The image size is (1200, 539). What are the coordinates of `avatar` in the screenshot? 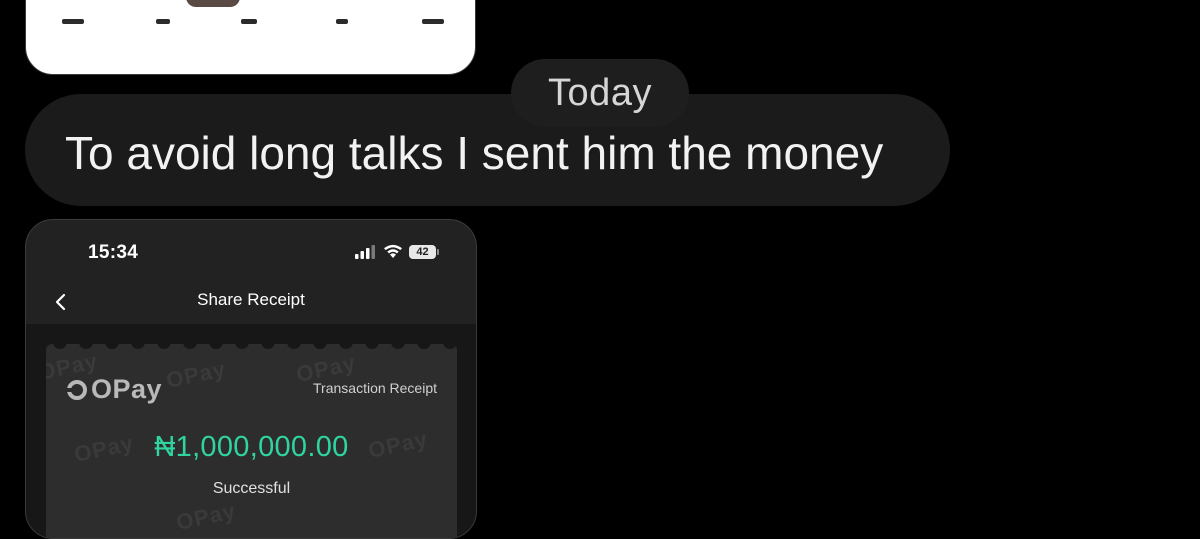 It's located at (213, 3).